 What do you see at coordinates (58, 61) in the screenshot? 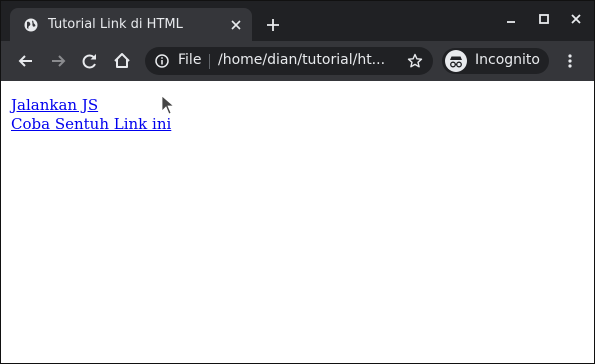
I see `arrow-right-icon` at bounding box center [58, 61].